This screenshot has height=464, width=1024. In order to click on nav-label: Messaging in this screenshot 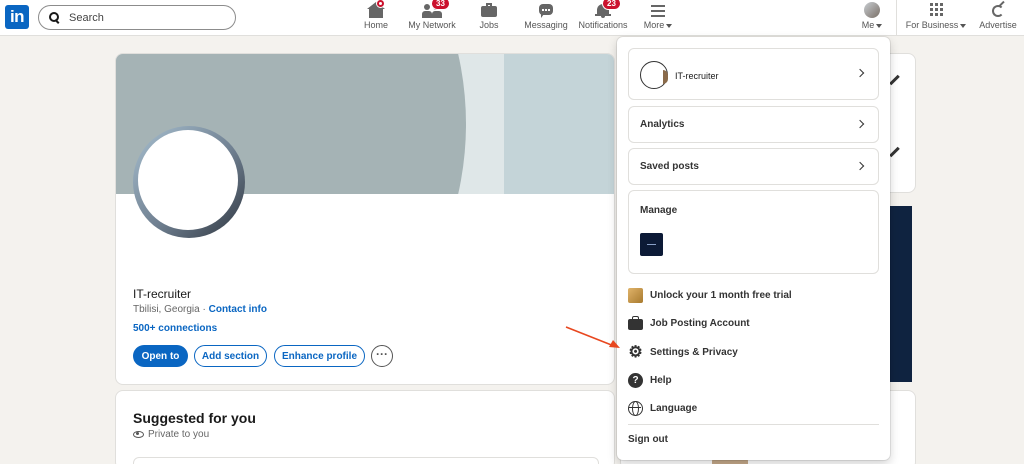, I will do `click(546, 25)`.